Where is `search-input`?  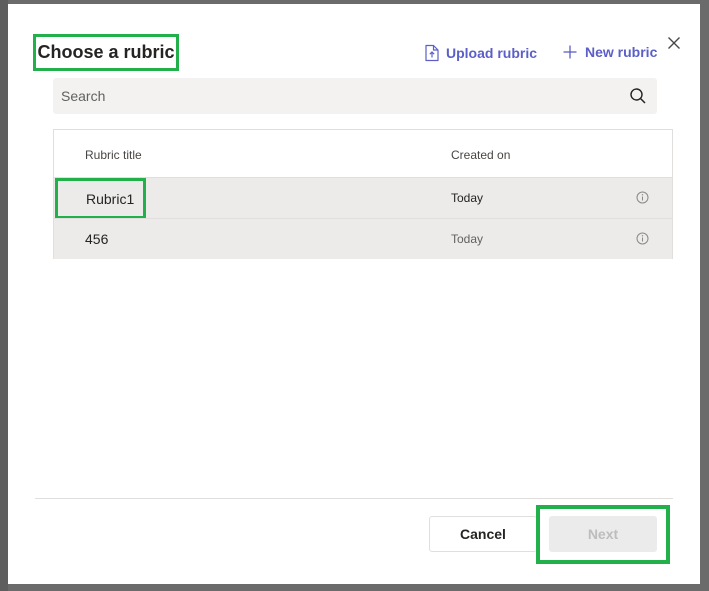
search-input is located at coordinates (345, 96).